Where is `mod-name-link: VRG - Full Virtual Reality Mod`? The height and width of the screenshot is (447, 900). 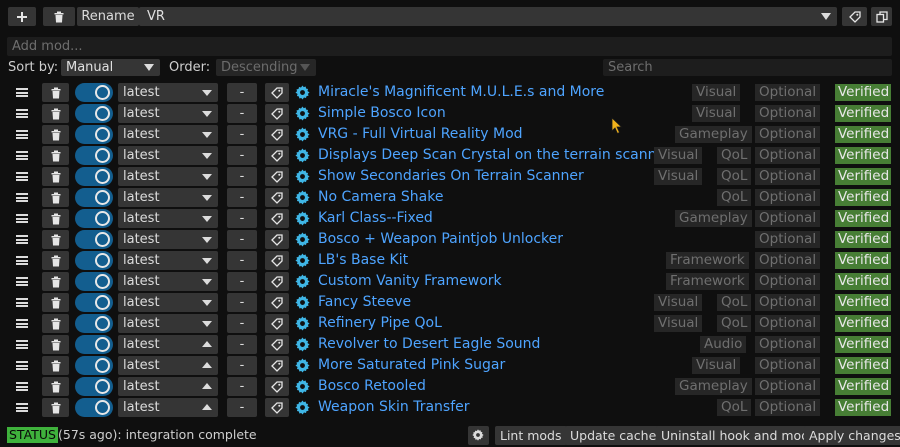
mod-name-link: VRG - Full Virtual Reality Mod is located at coordinates (420, 134).